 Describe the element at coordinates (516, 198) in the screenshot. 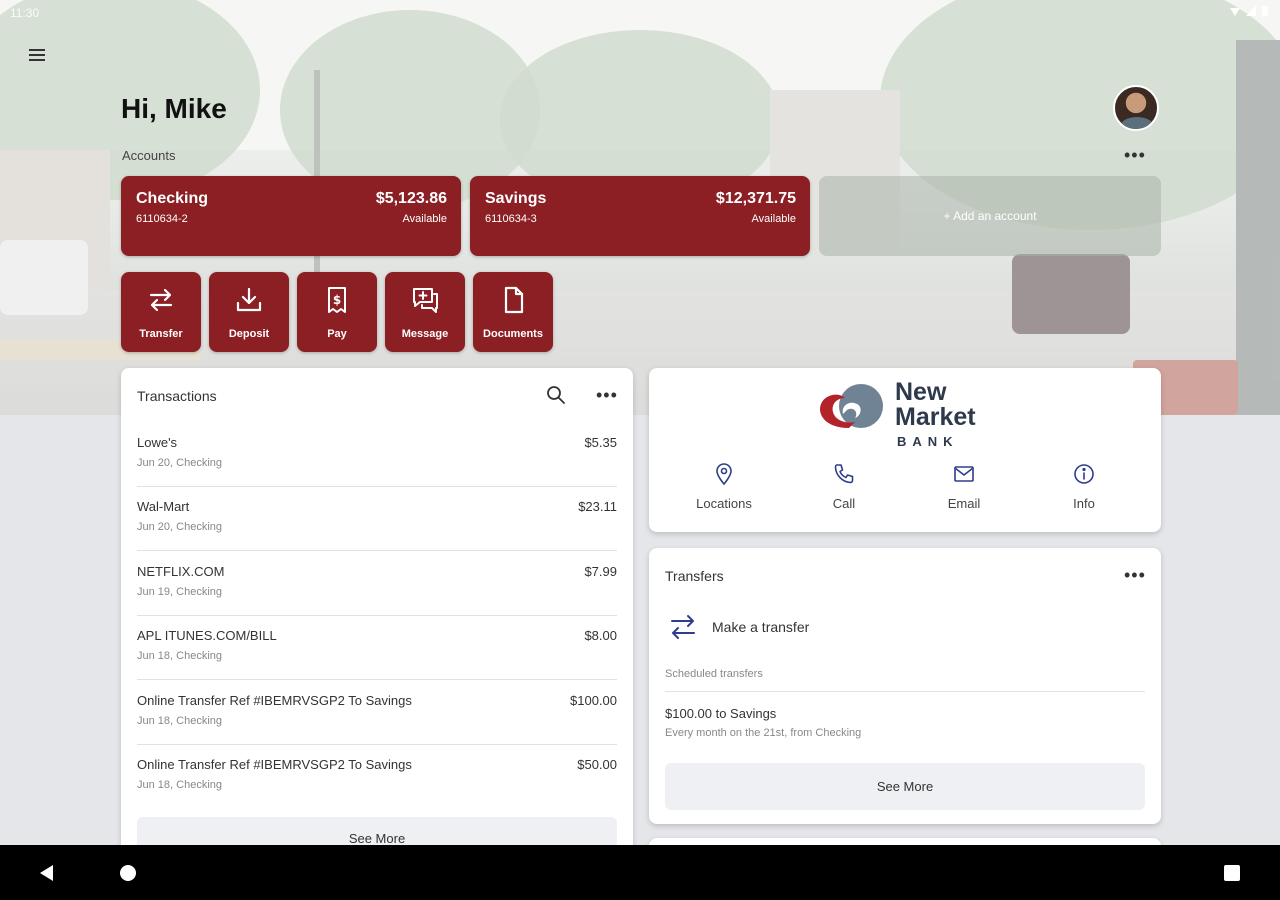

I see `account-name: Savings` at that location.